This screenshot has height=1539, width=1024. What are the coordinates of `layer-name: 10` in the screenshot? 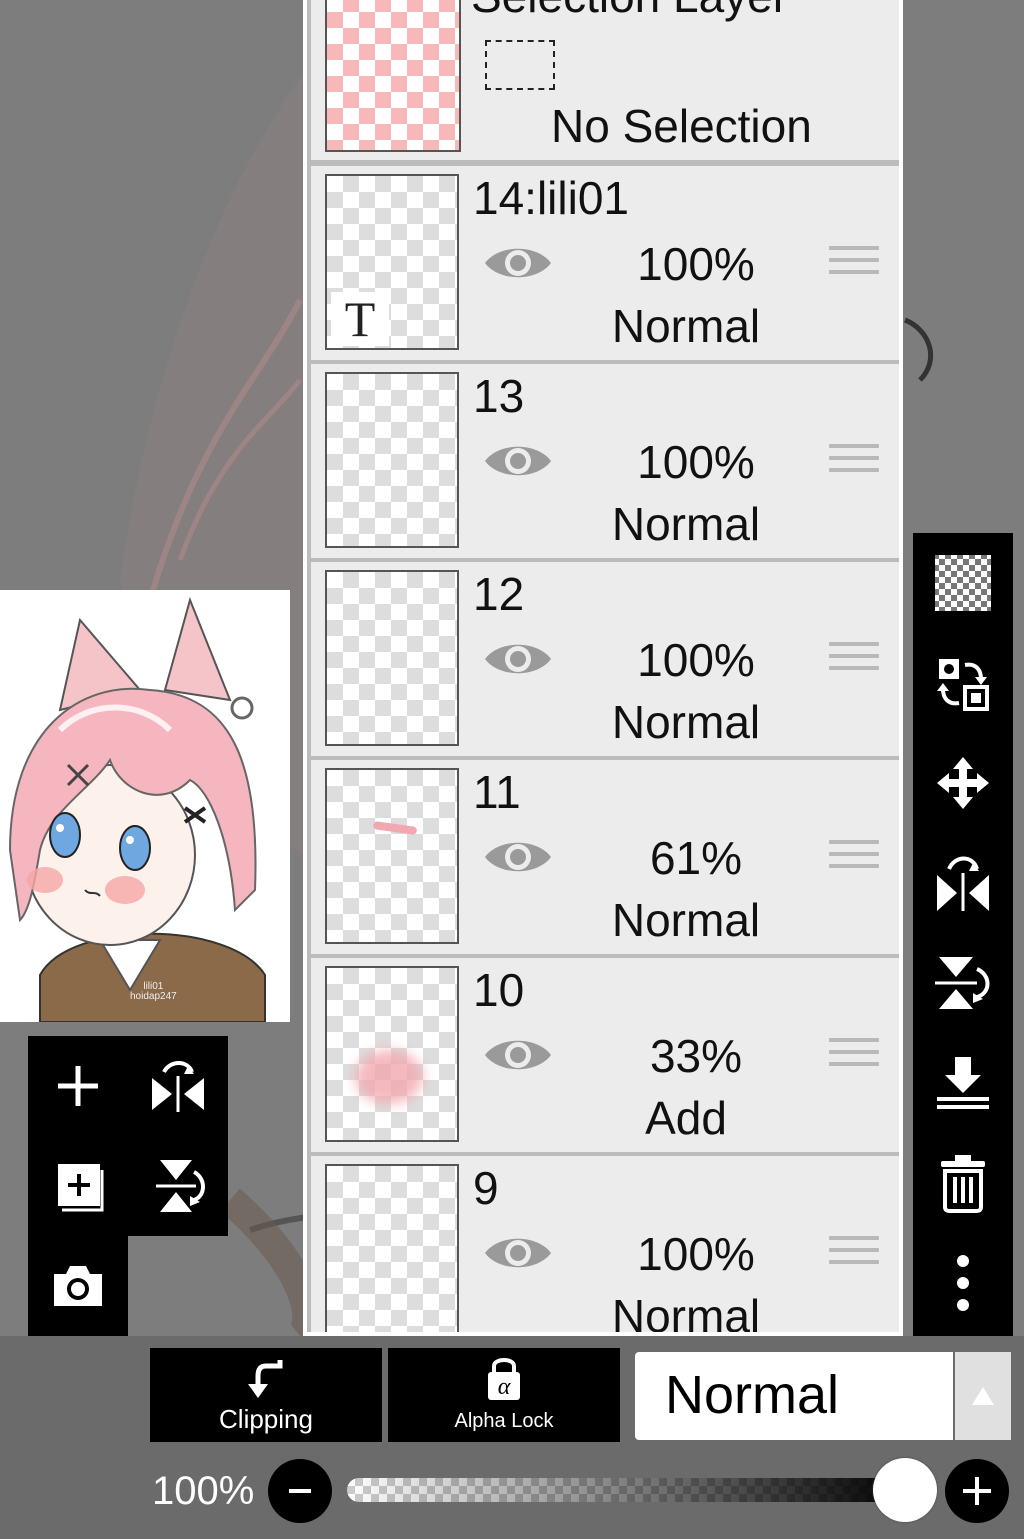 It's located at (499, 990).